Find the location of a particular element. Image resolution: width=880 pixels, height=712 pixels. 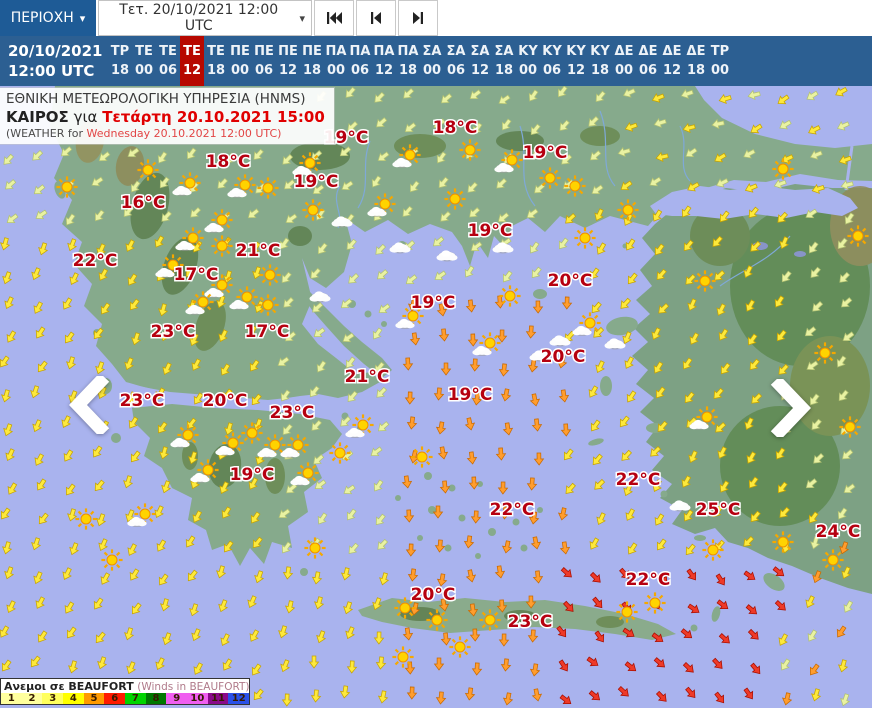

legend-title: Ανεμοι σε BEAUFORT (Winds in BEAUFORT) is located at coordinates (127, 686).